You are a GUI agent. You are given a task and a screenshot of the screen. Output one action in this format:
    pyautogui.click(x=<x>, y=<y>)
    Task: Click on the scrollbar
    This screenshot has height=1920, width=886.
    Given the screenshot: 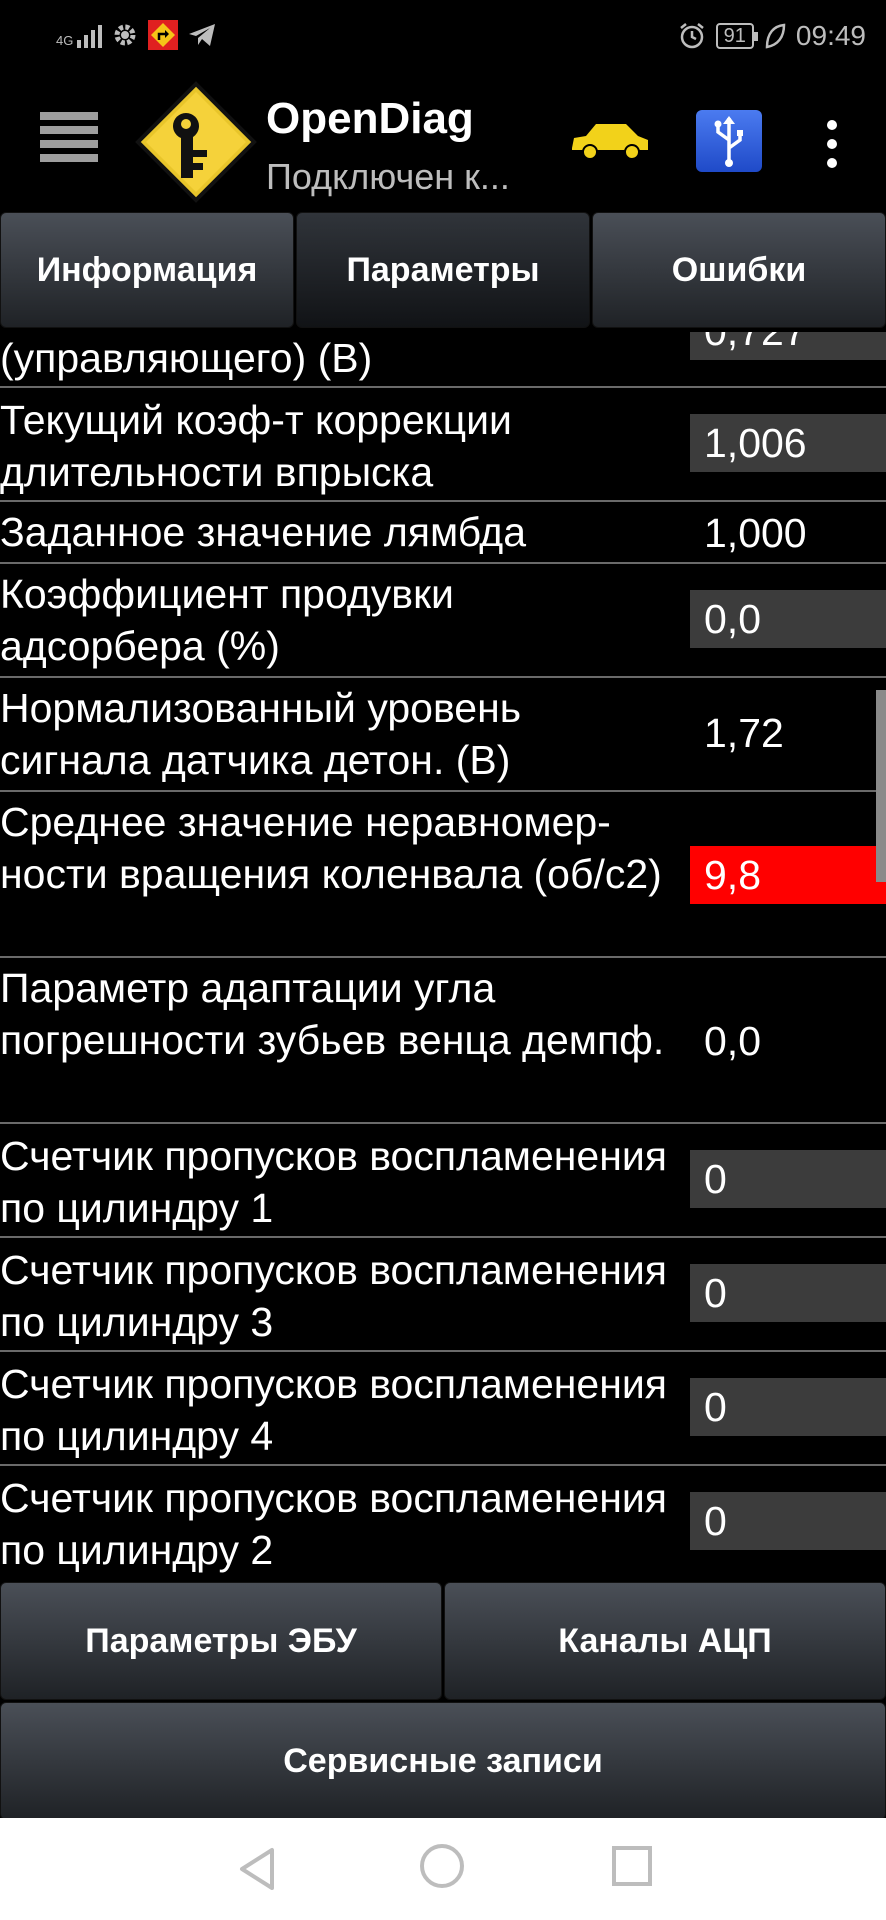 What is the action you would take?
    pyautogui.click(x=881, y=786)
    